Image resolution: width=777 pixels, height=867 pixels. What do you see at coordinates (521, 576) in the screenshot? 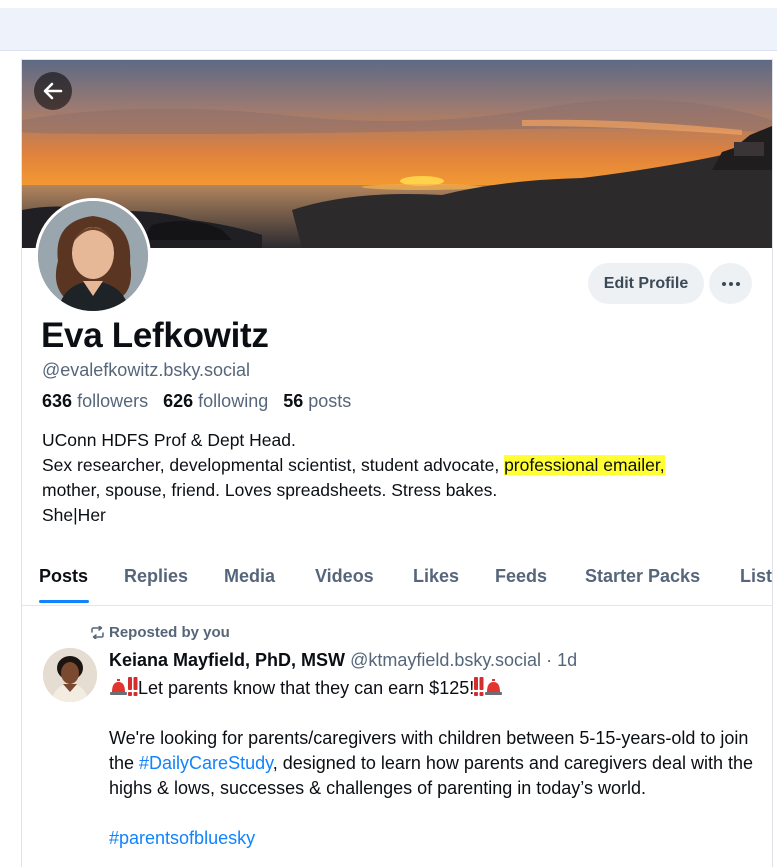
I see `tab-feeds: Feeds` at bounding box center [521, 576].